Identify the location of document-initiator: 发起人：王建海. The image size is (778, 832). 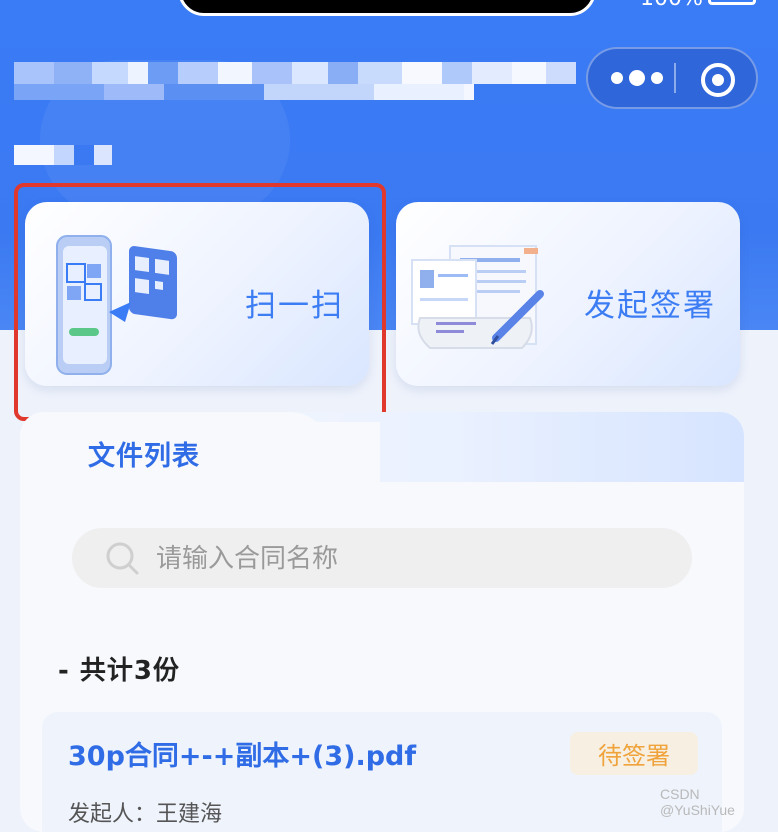
(145, 814).